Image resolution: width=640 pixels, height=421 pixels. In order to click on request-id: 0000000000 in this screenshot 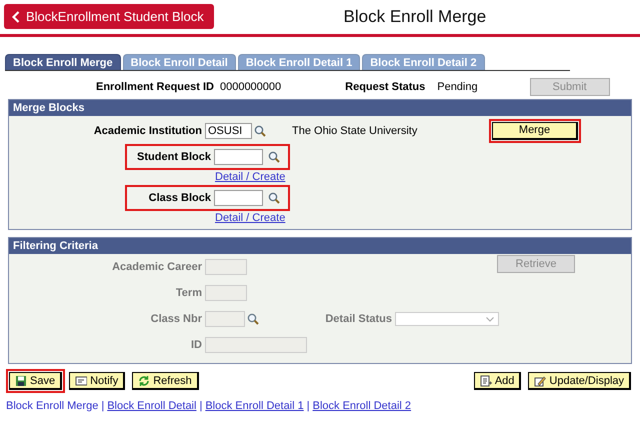, I will do `click(251, 87)`.